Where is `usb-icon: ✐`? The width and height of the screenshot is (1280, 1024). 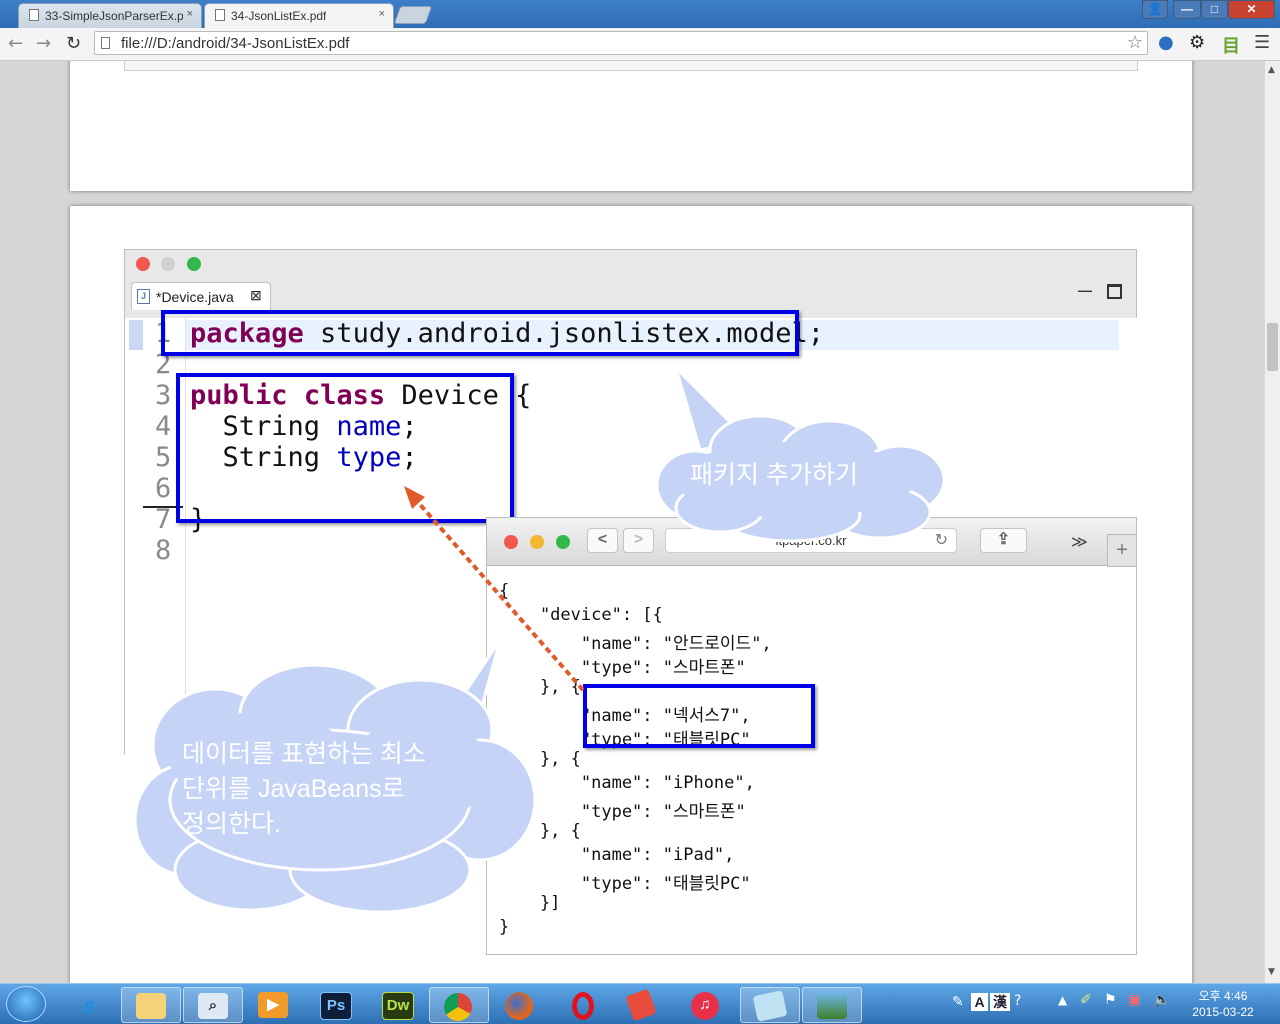
usb-icon: ✐ is located at coordinates (1086, 1000).